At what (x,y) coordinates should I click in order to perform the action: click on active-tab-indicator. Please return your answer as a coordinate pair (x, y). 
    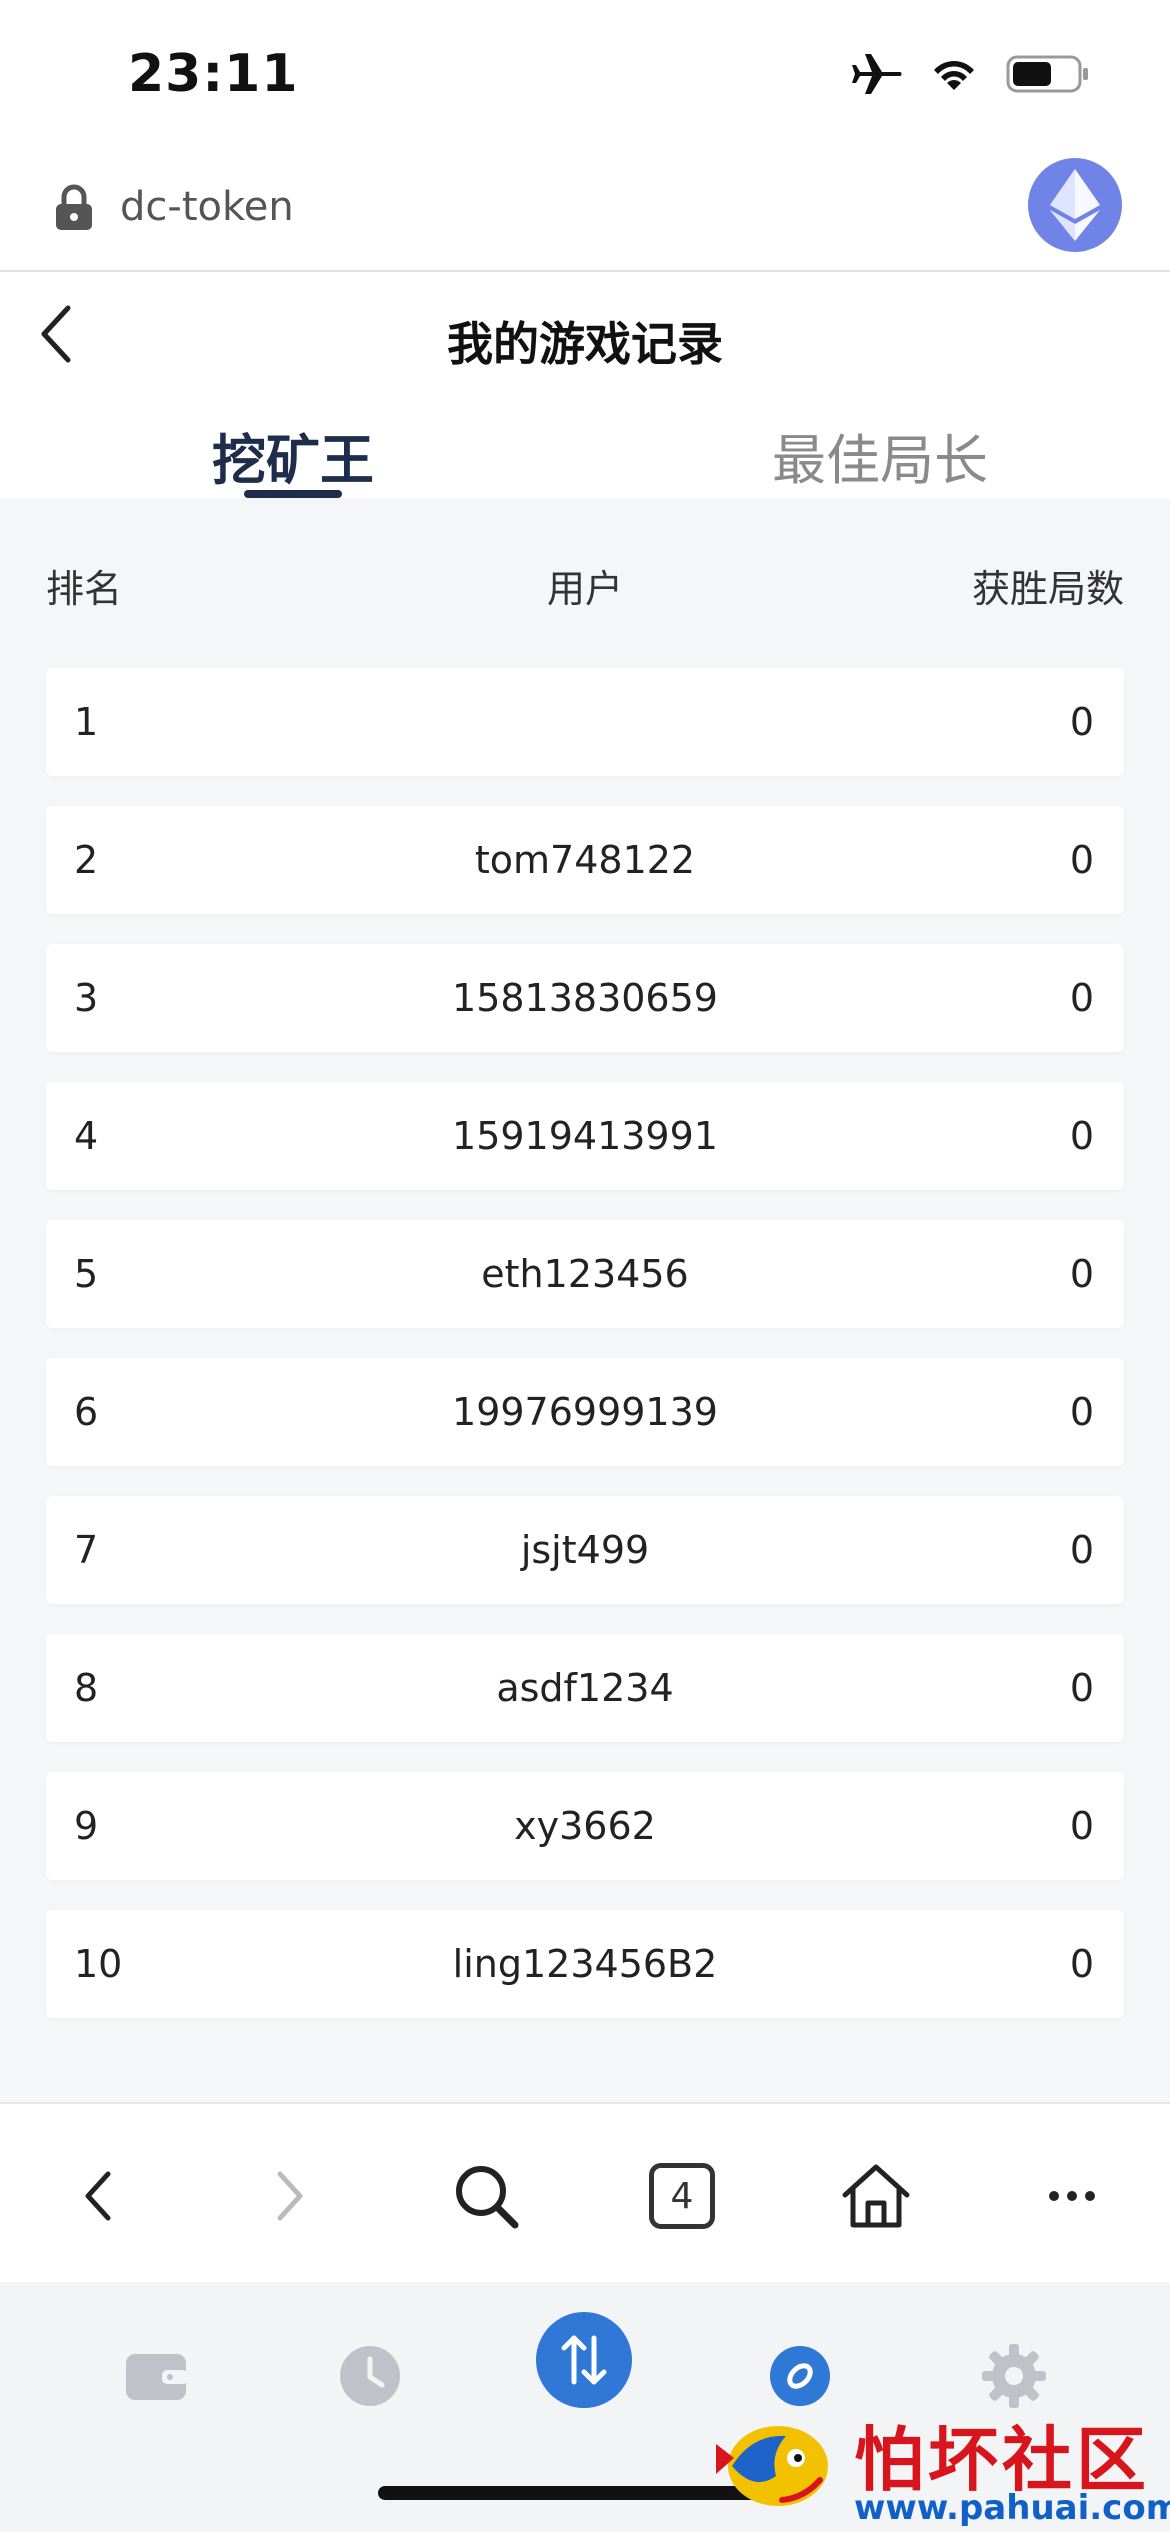
    Looking at the image, I should click on (293, 494).